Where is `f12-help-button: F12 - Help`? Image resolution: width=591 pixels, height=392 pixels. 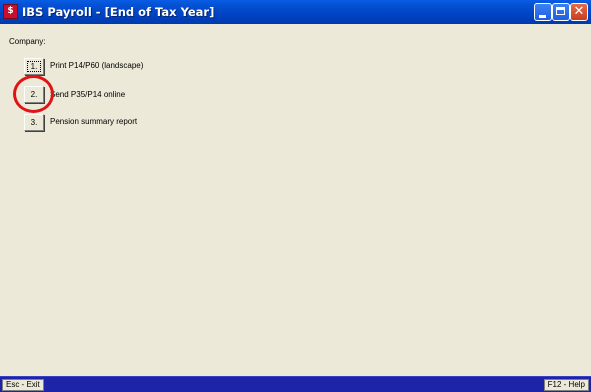
f12-help-button: F12 - Help is located at coordinates (566, 385).